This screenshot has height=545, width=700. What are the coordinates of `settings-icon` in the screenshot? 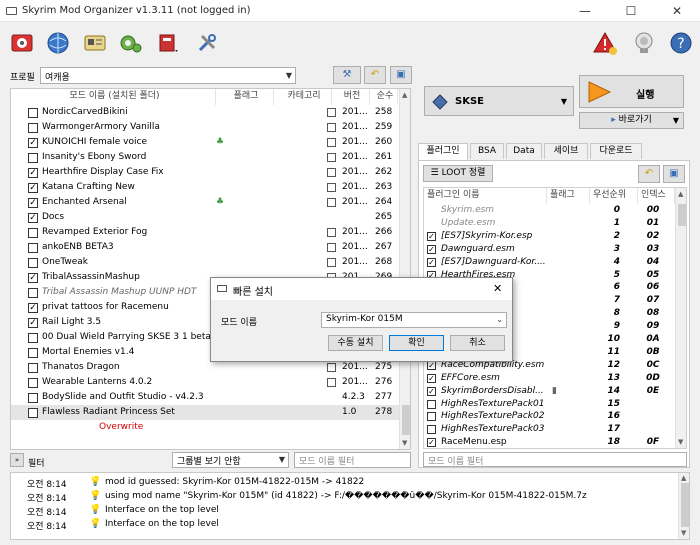 It's located at (207, 43).